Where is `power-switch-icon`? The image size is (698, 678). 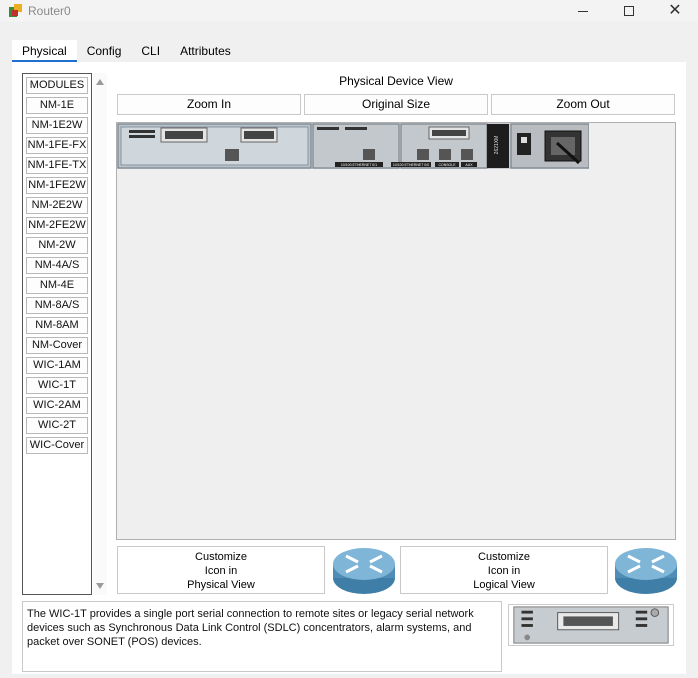
power-switch-icon is located at coordinates (524, 144).